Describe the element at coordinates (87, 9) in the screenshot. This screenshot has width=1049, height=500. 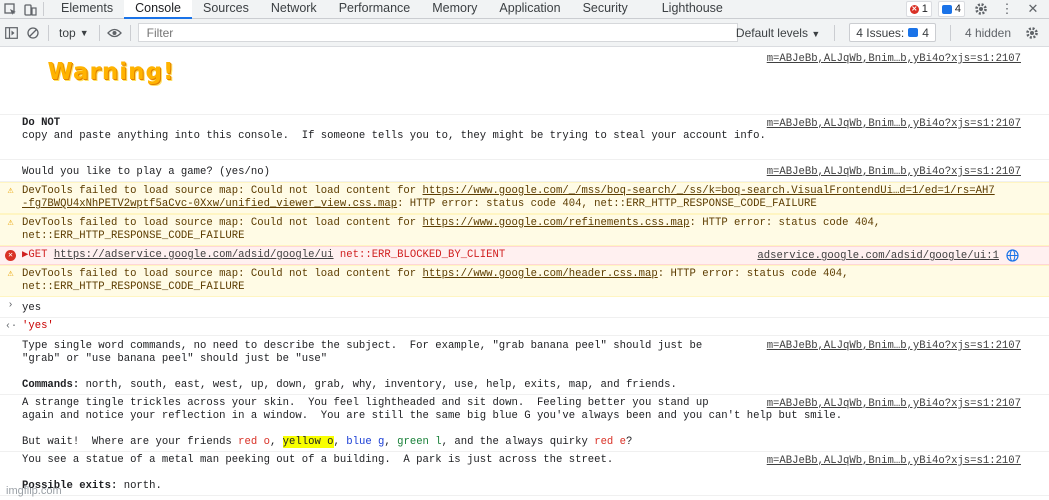
I see `tab-elements: Elements` at that location.